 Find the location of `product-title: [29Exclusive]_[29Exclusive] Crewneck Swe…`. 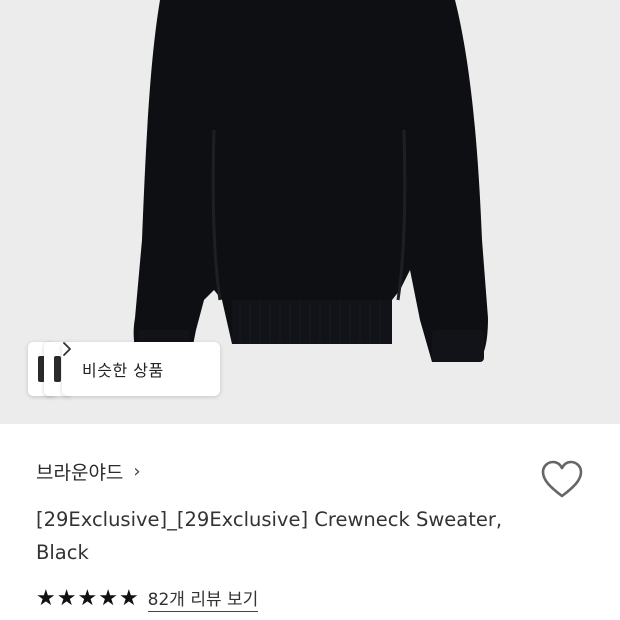

product-title: [29Exclusive]_[29Exclusive] Crewneck Swe… is located at coordinates (269, 536).